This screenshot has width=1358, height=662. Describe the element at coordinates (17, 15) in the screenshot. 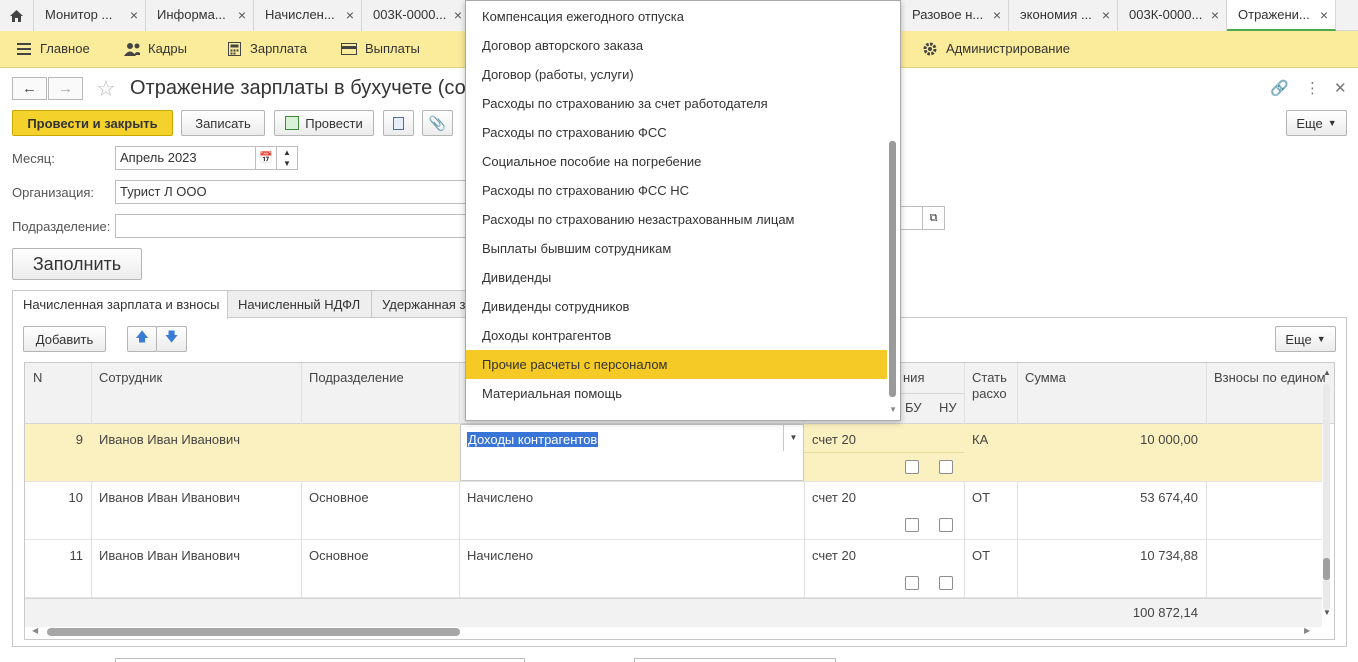

I see `home-icon` at that location.